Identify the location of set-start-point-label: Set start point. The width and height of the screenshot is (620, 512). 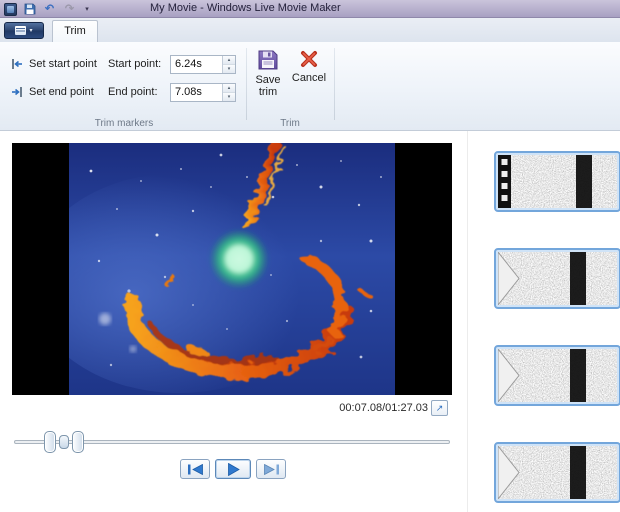
(63, 64).